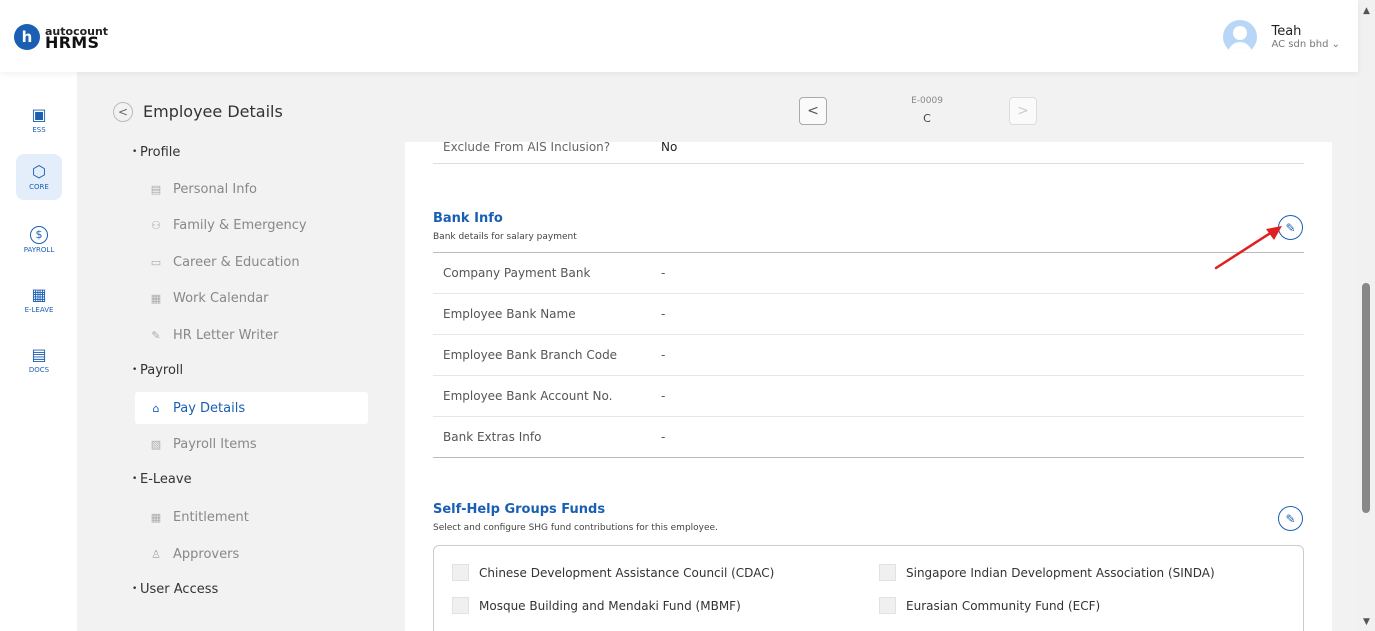 This screenshot has height=631, width=1375. What do you see at coordinates (156, 517) in the screenshot?
I see `calendar-check-icon: ▦` at bounding box center [156, 517].